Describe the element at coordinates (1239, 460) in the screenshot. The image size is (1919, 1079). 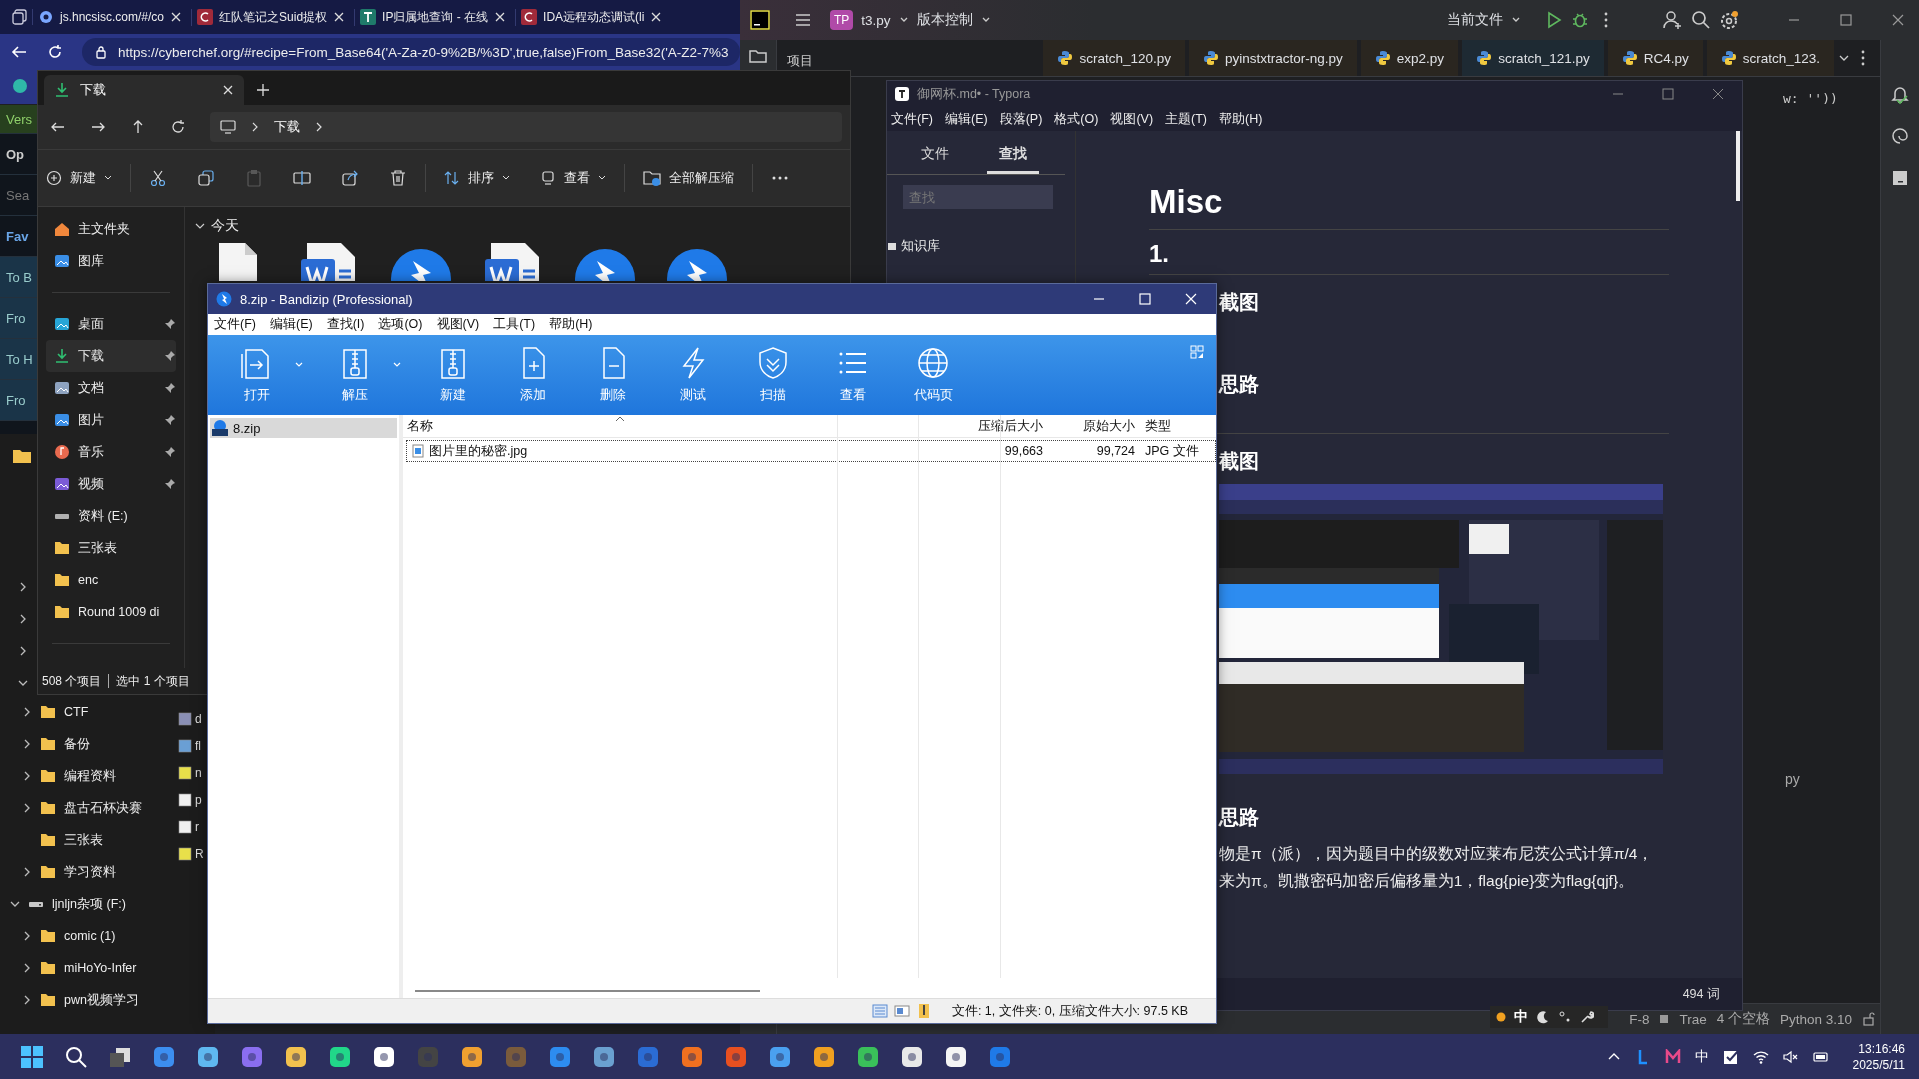
I see `heading: 截图` at that location.